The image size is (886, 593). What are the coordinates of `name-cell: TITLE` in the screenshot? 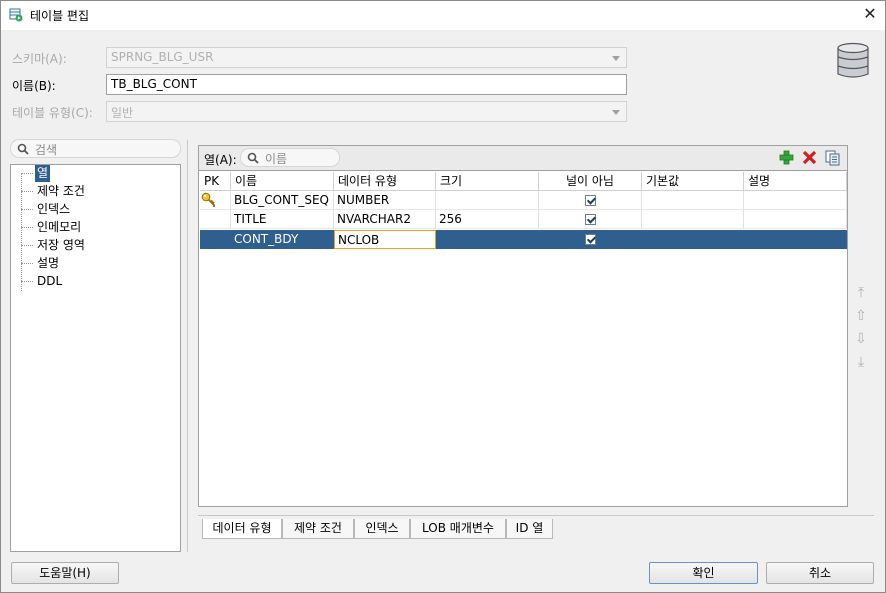 It's located at (282, 219).